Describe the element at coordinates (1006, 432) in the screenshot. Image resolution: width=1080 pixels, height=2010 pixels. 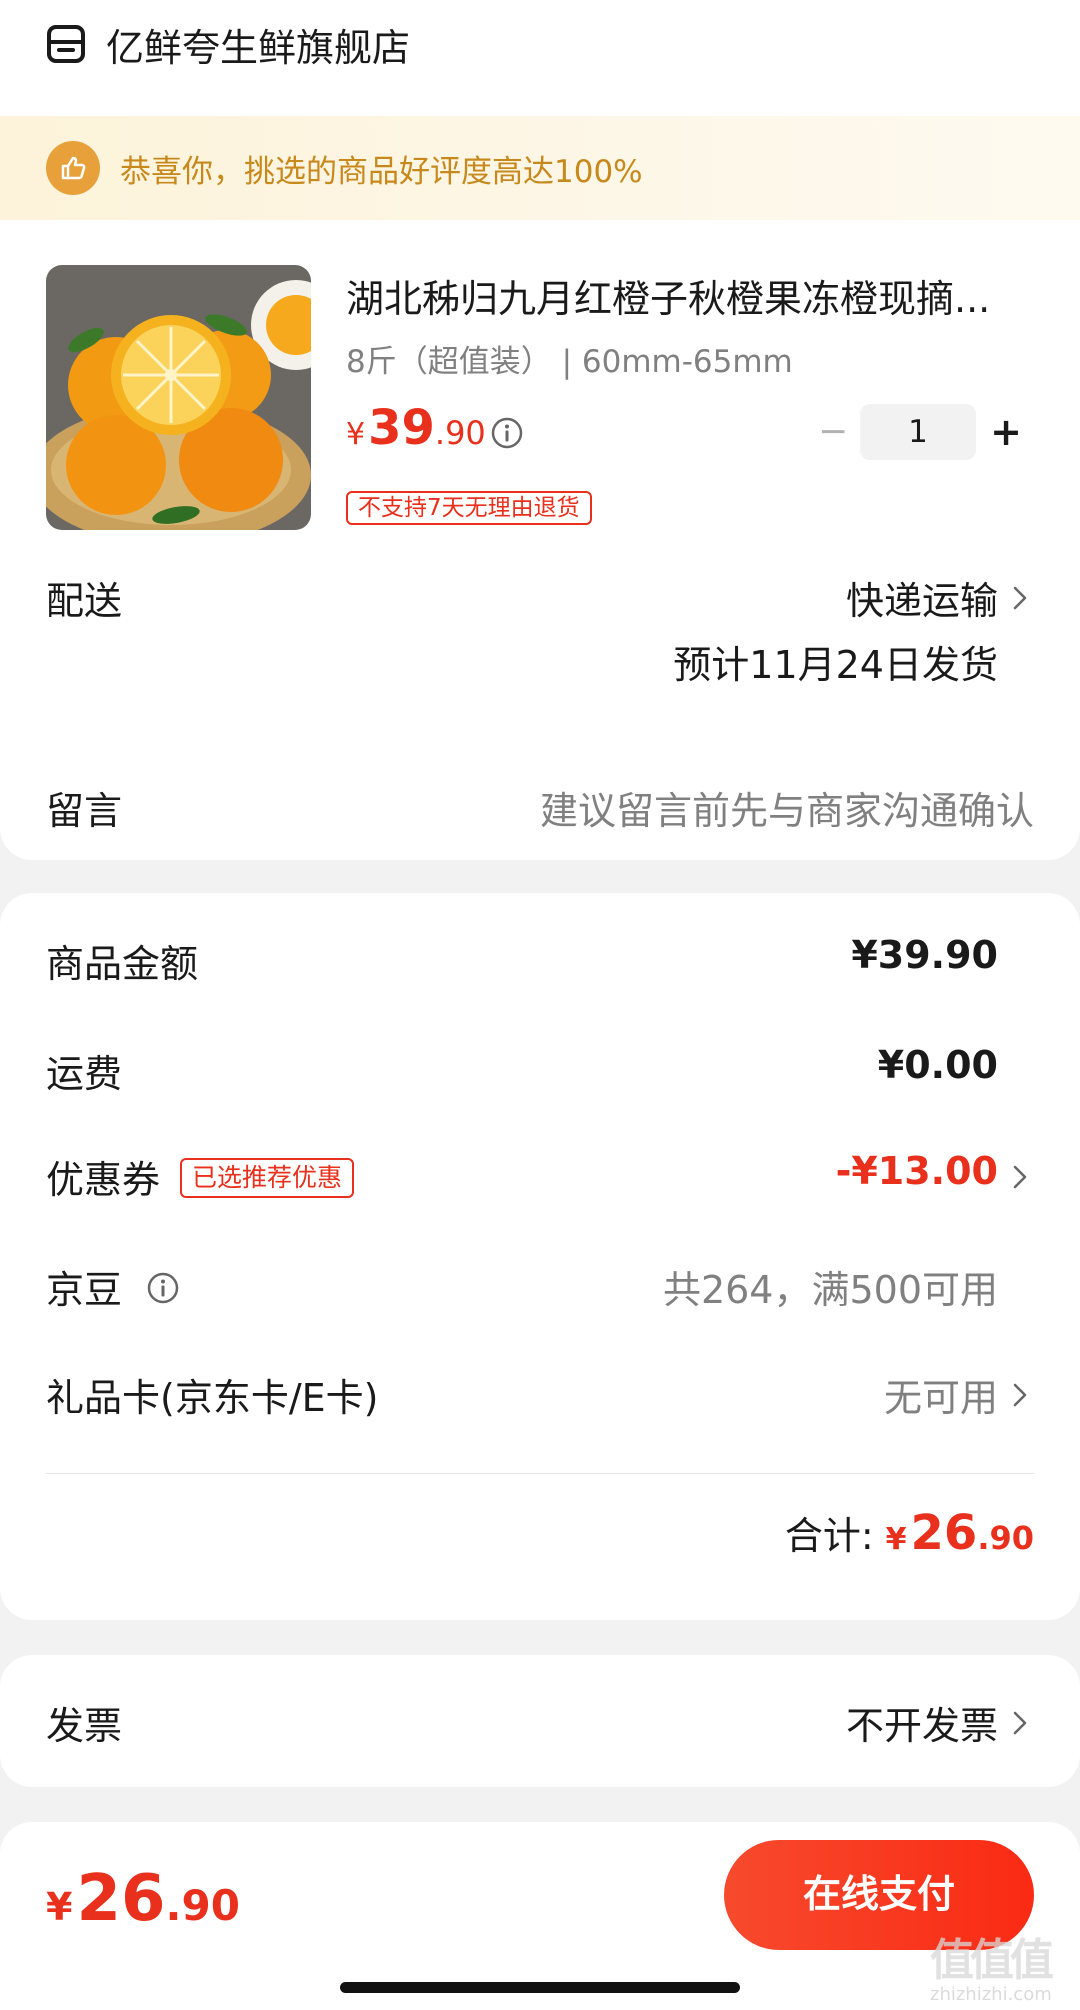
I see `quantity-increase-button: +` at that location.